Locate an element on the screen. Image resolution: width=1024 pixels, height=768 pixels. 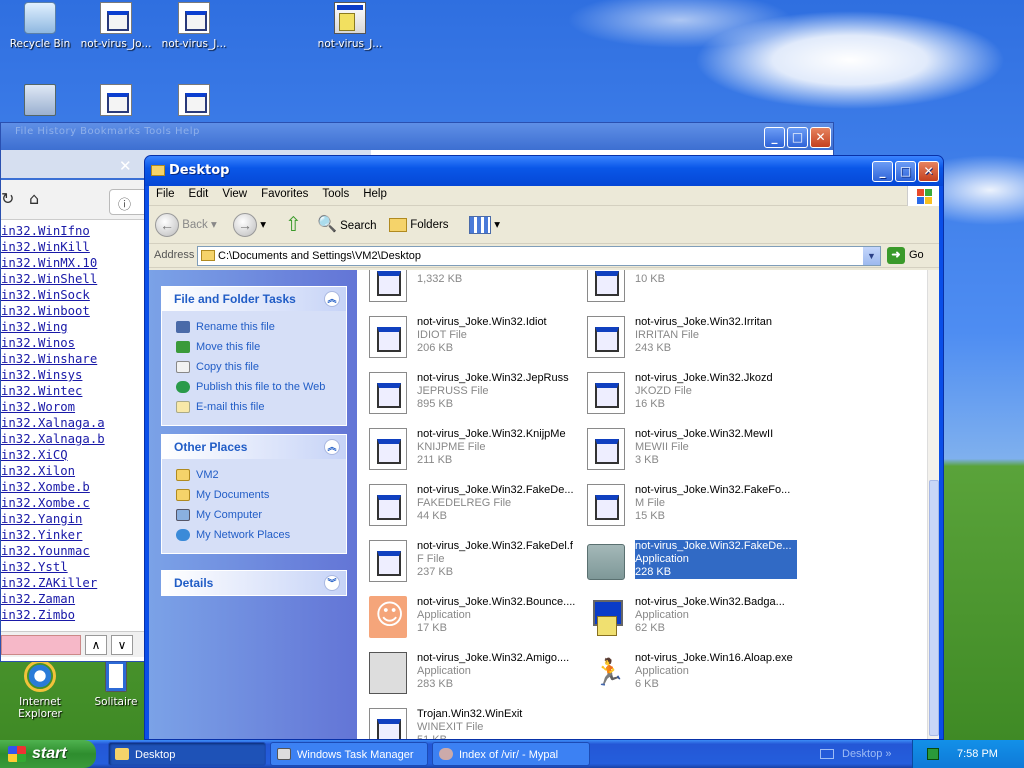
link-item: in32.WinSock is located at coordinates (74, 295).